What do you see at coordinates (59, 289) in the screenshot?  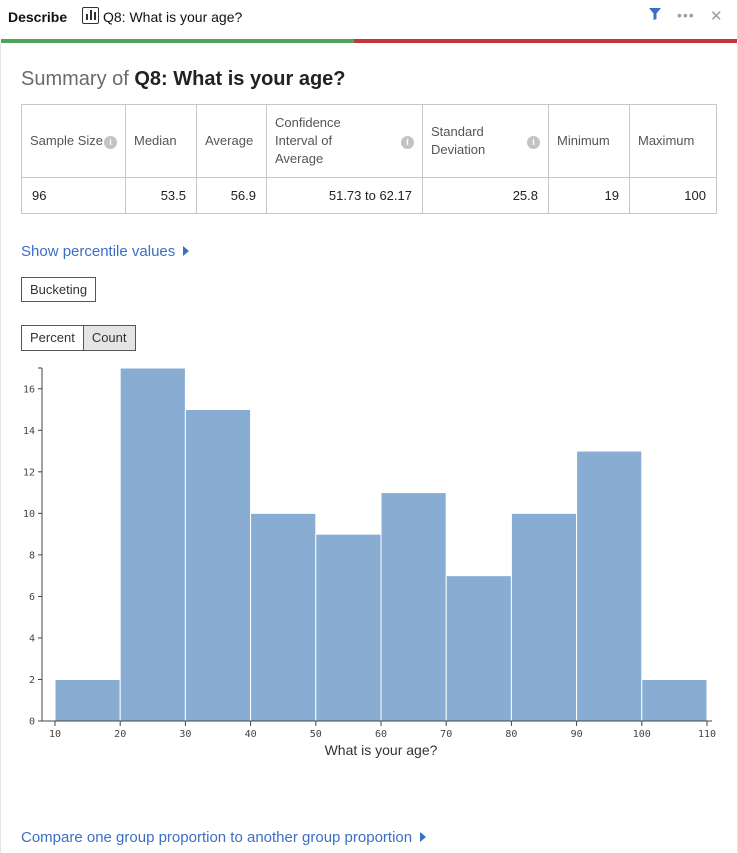 I see `bucketing-button: Bucketing` at bounding box center [59, 289].